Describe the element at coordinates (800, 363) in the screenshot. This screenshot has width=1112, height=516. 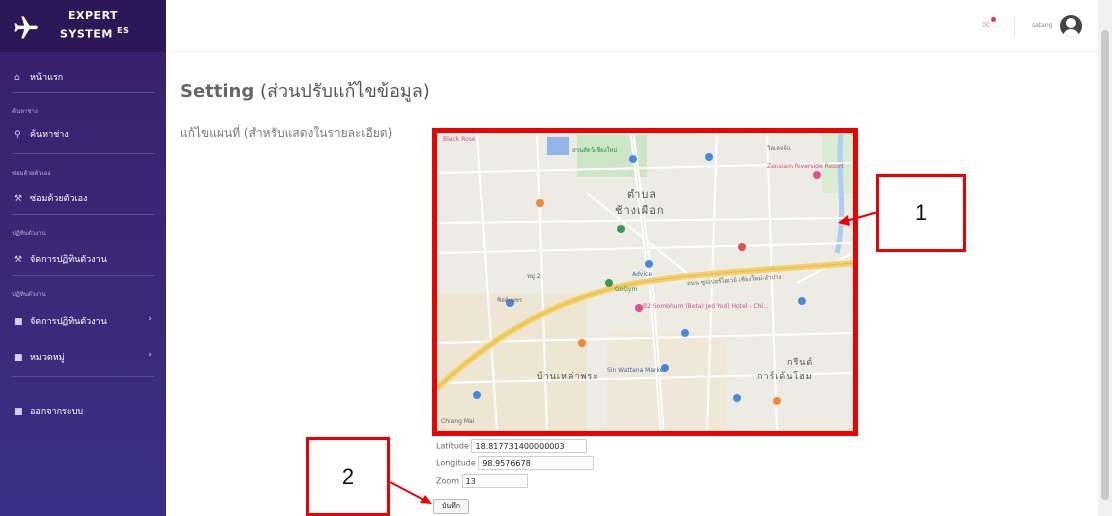
I see `map-subdistrict: กรีนด์` at that location.